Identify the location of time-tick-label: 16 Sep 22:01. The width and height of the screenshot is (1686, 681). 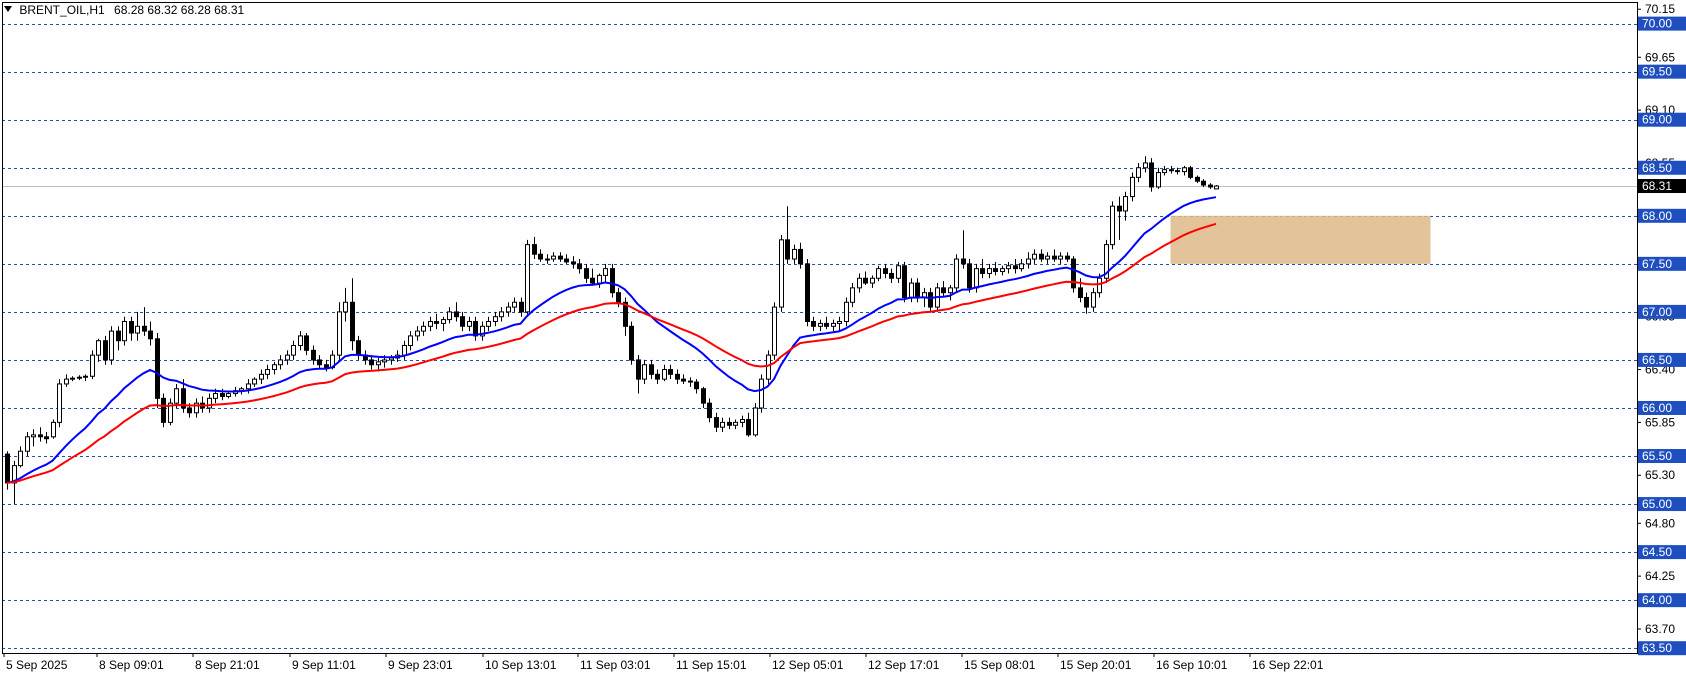
(1288, 665).